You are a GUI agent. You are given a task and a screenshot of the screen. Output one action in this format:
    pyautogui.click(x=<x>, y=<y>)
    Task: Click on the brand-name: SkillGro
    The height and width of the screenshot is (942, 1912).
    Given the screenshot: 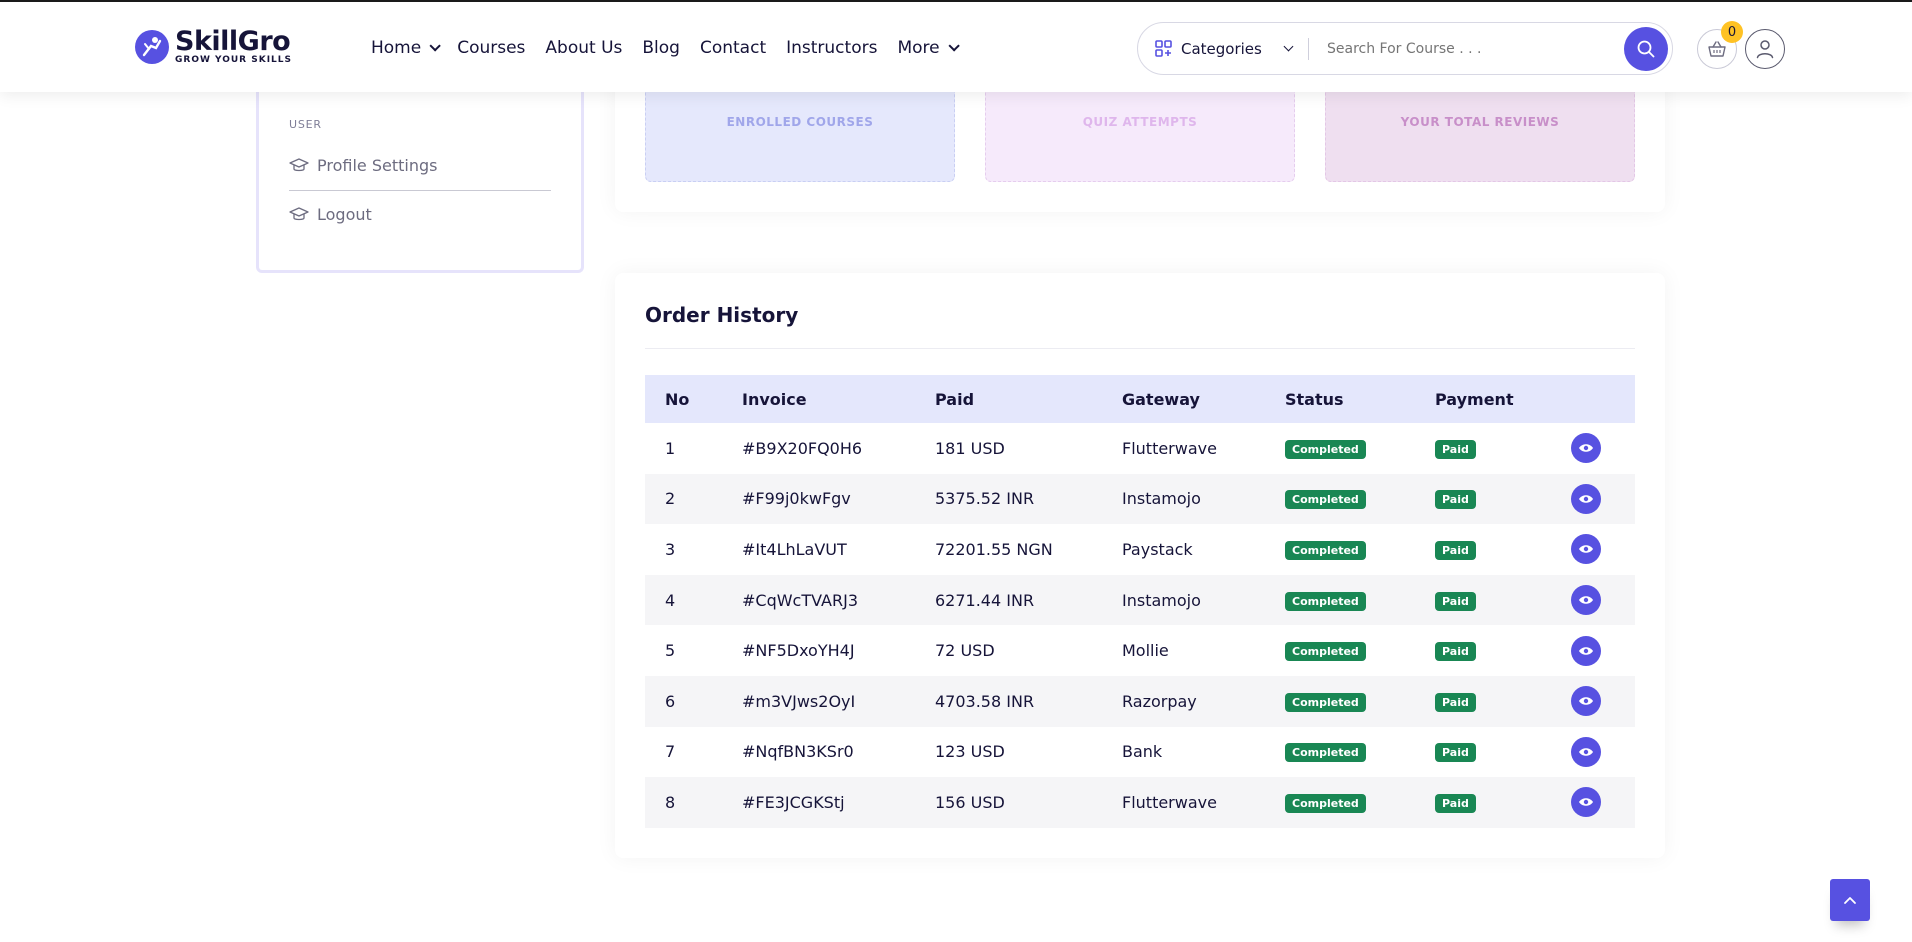 What is the action you would take?
    pyautogui.click(x=233, y=41)
    